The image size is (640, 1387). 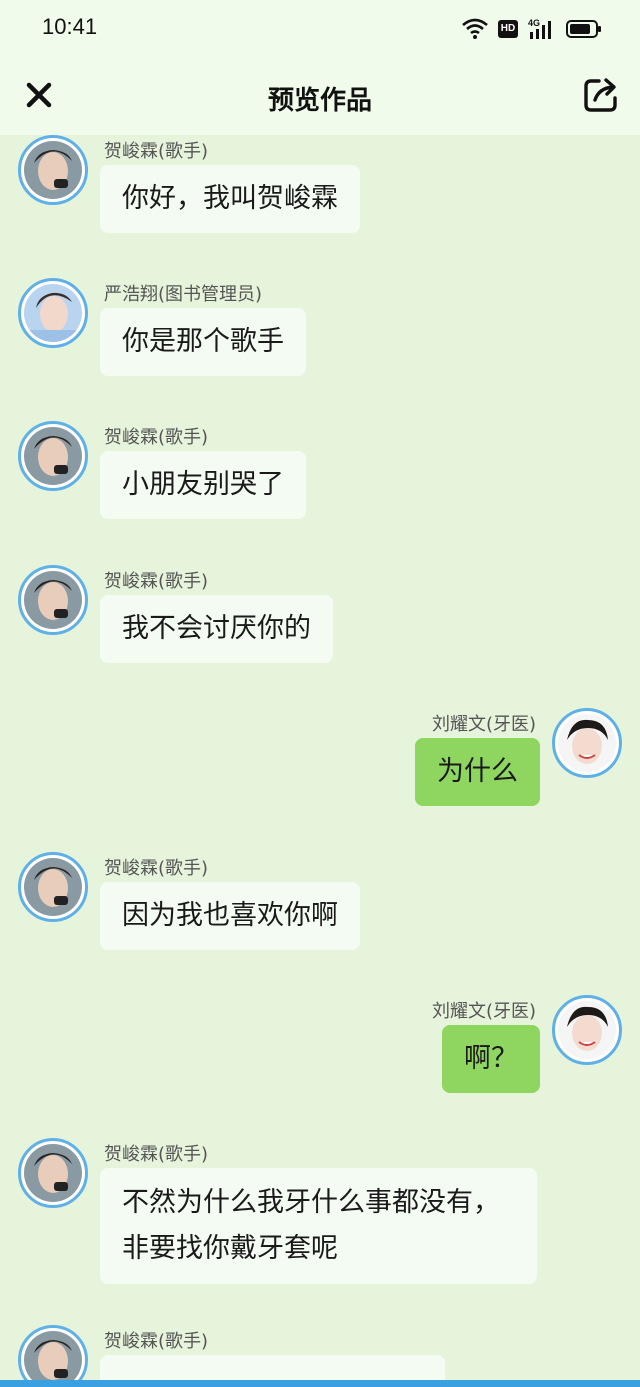 What do you see at coordinates (203, 485) in the screenshot?
I see `message-bubble: 小朋友别哭了` at bounding box center [203, 485].